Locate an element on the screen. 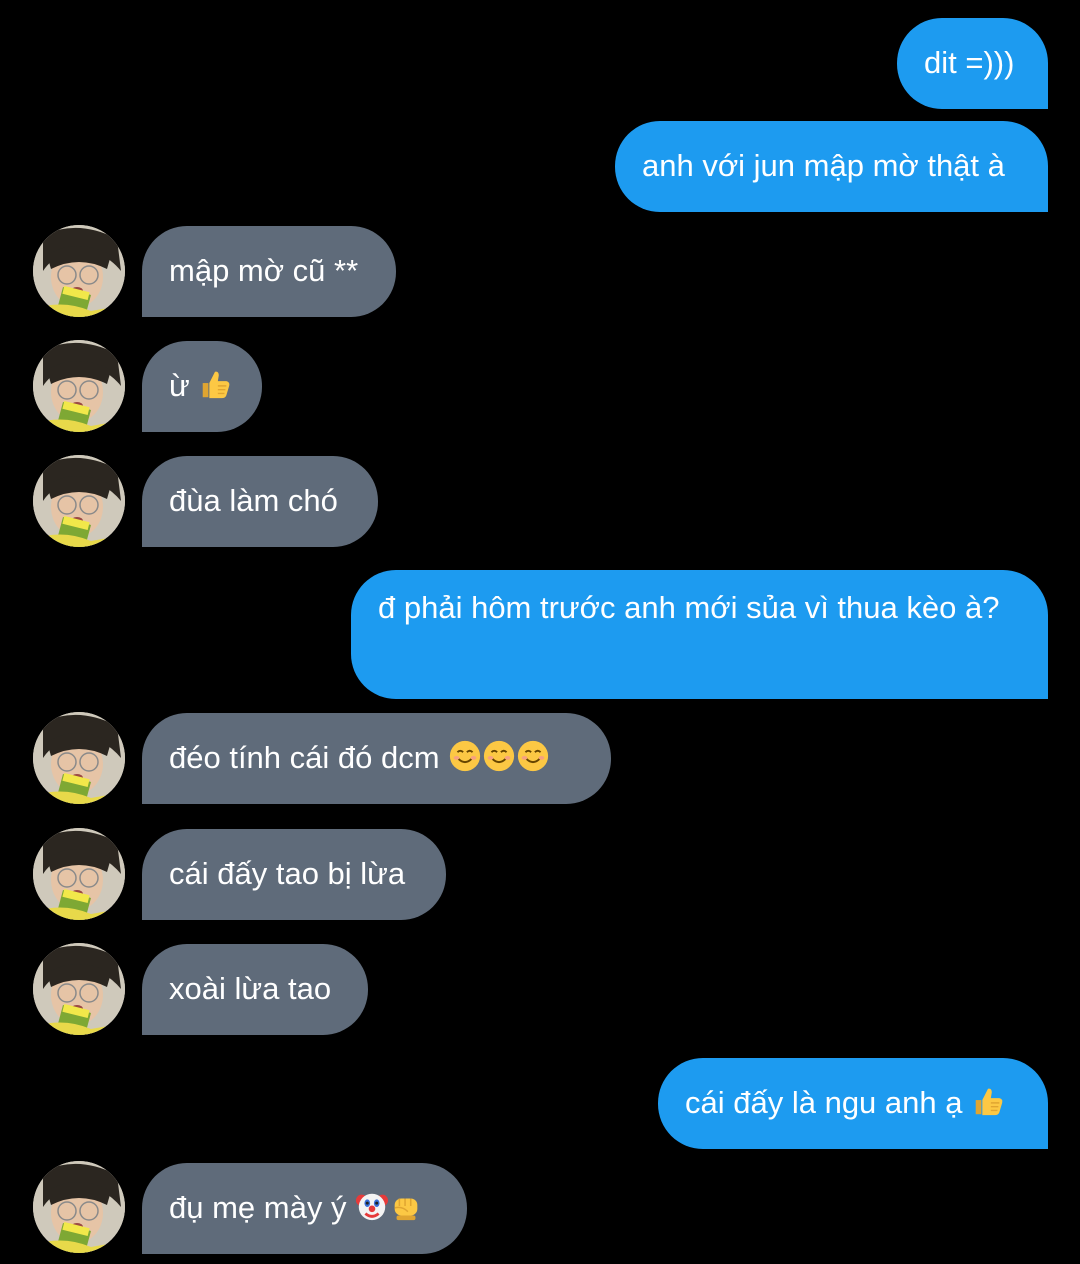 Image resolution: width=1080 pixels, height=1264 pixels. message-bubble-sent: anh với jun mập mờ thật à is located at coordinates (831, 166).